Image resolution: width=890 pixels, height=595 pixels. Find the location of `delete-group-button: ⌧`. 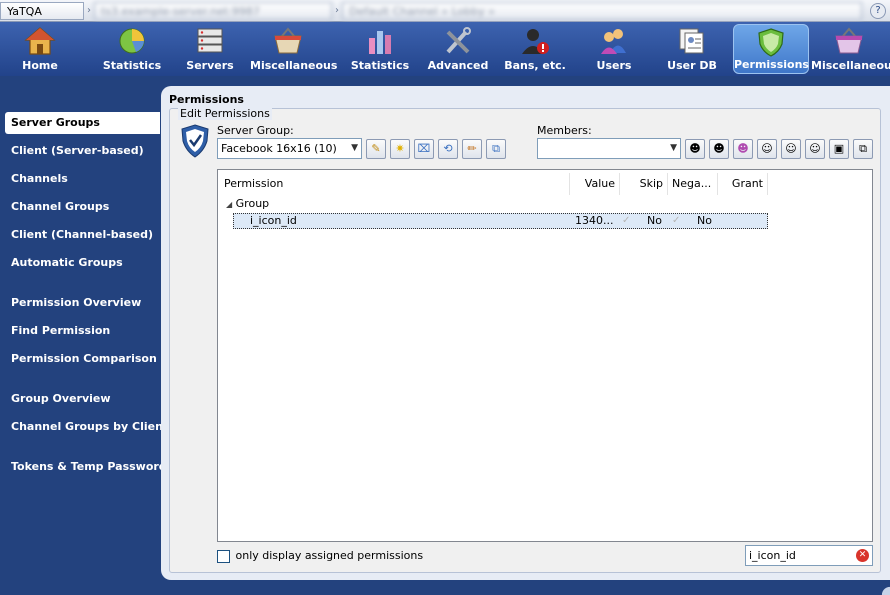

delete-group-button: ⌧ is located at coordinates (424, 149).